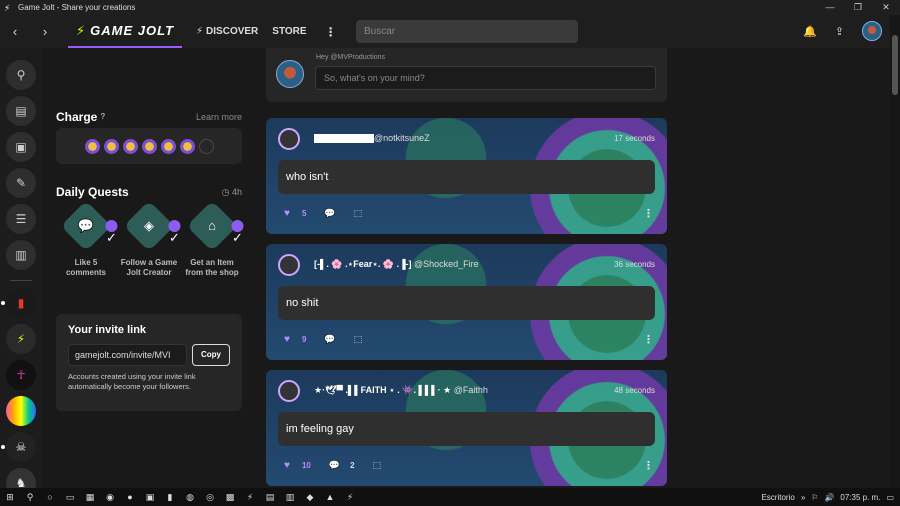 This screenshot has height=506, width=900. What do you see at coordinates (21, 447) in the screenshot?
I see `rail-game-5-icon: ☠` at bounding box center [21, 447].